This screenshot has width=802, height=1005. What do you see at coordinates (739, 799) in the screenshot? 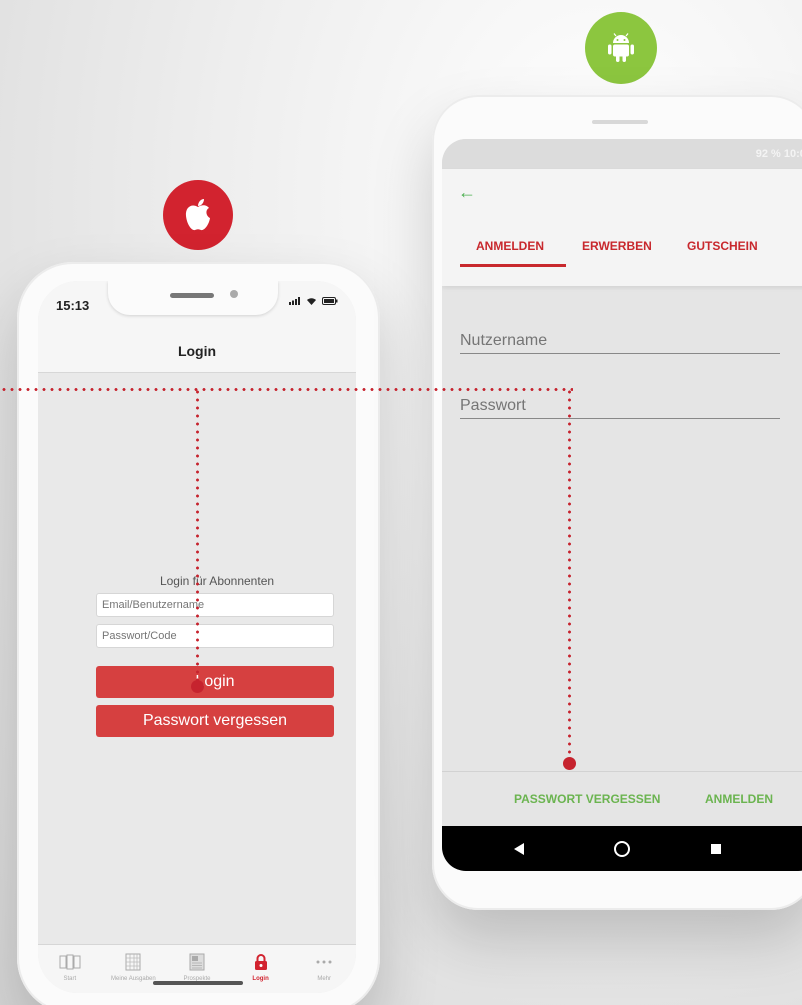
I see `login-button: ANMELDEN` at bounding box center [739, 799].